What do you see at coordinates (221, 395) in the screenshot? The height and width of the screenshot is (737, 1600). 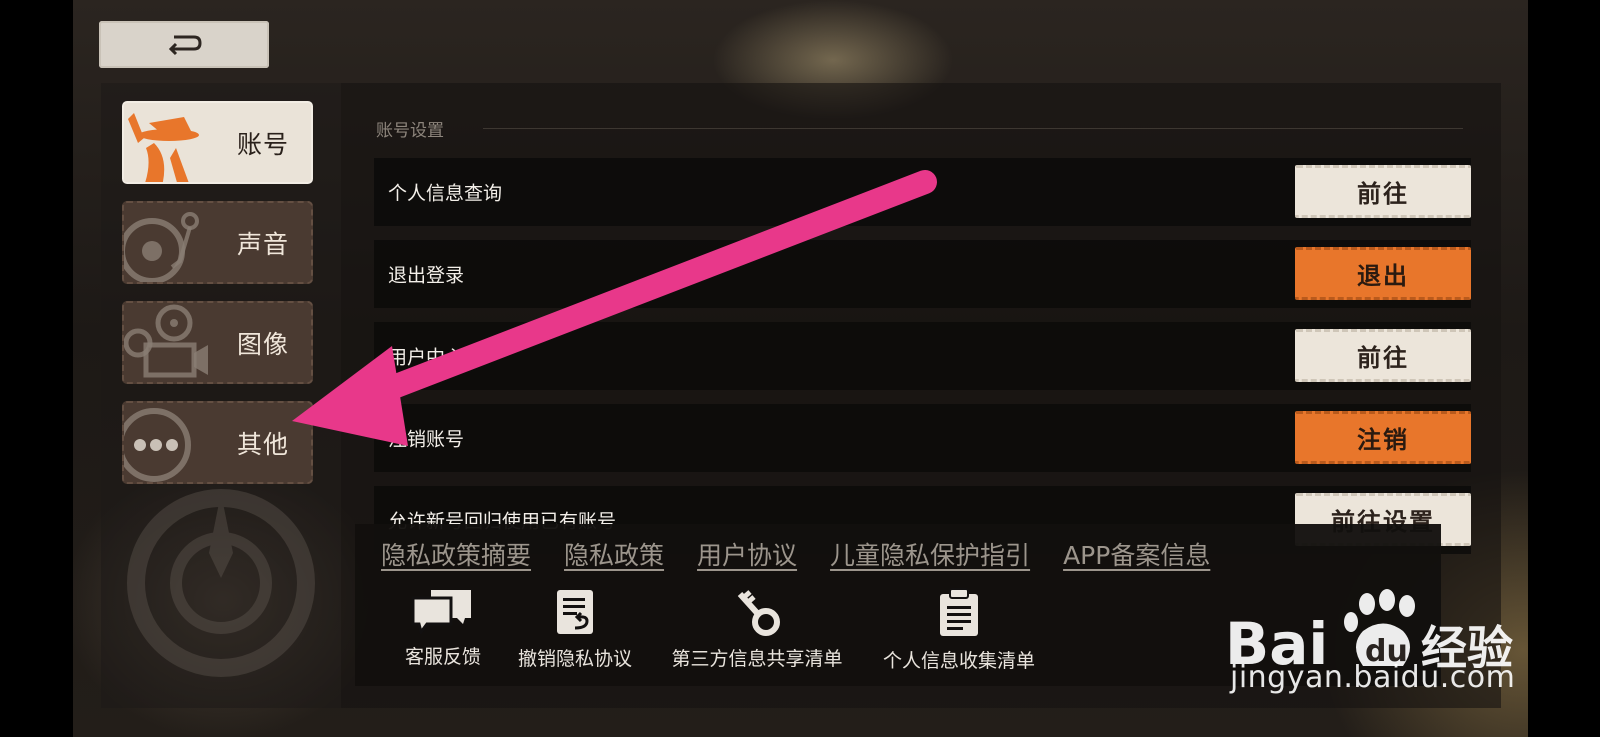 I see `settings-sidebar: 账号 声音 图像 其他` at bounding box center [221, 395].